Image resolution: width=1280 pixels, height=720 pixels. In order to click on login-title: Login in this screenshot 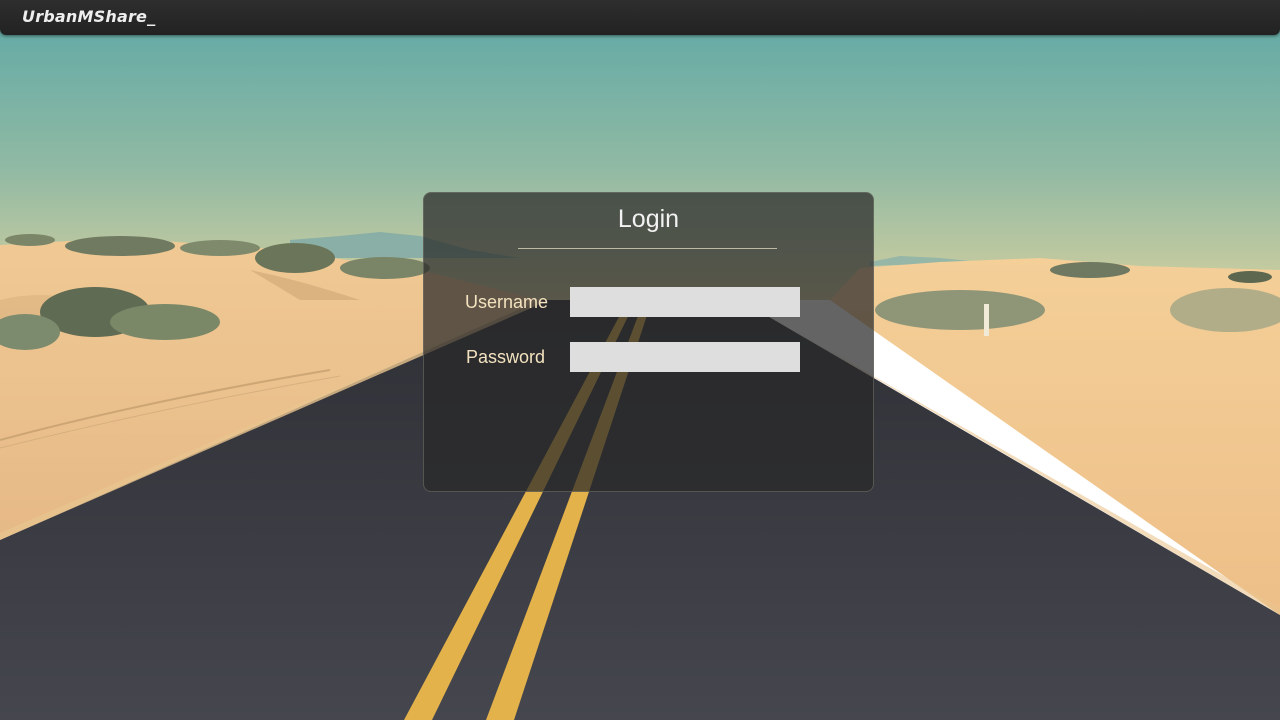, I will do `click(648, 219)`.